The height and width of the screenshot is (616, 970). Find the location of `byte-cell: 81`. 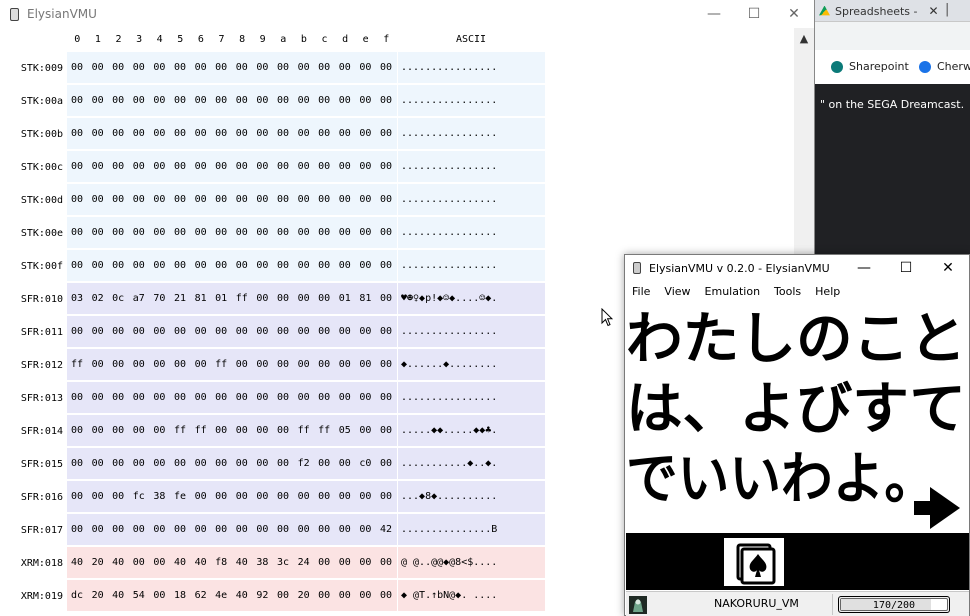

byte-cell: 81 is located at coordinates (201, 299).